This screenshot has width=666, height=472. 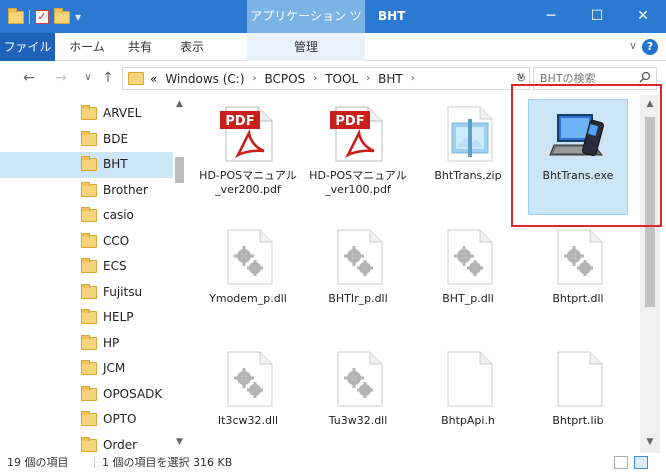 I want to click on recent-locations-button: ∨, so click(x=88, y=78).